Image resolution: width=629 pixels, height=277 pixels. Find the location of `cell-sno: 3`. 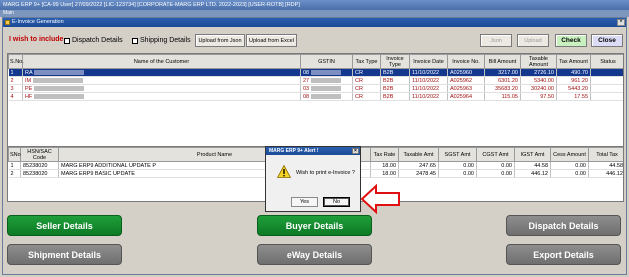

cell-sno: 3 is located at coordinates (15, 88).